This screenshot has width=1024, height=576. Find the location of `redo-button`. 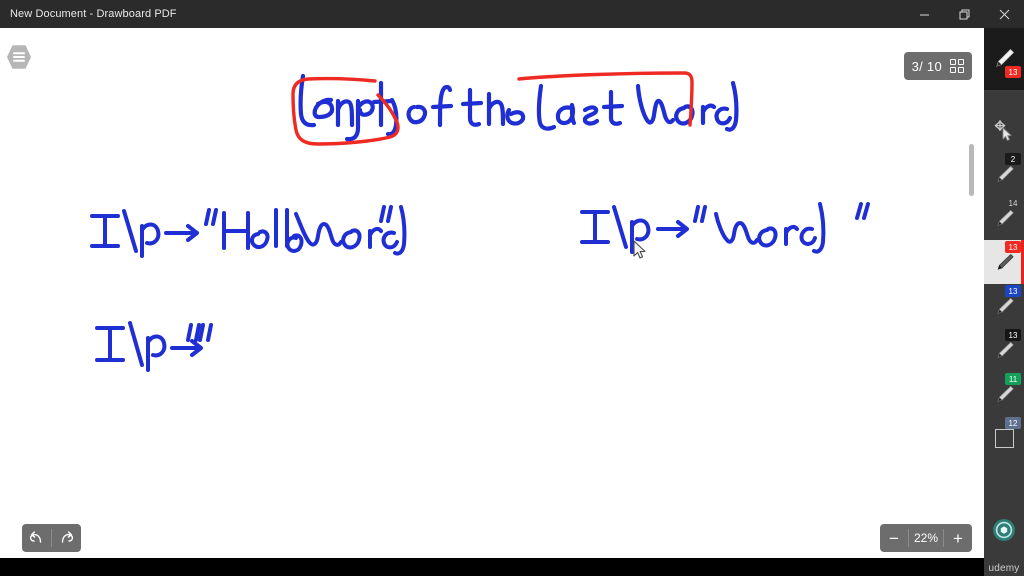

redo-button is located at coordinates (66, 538).